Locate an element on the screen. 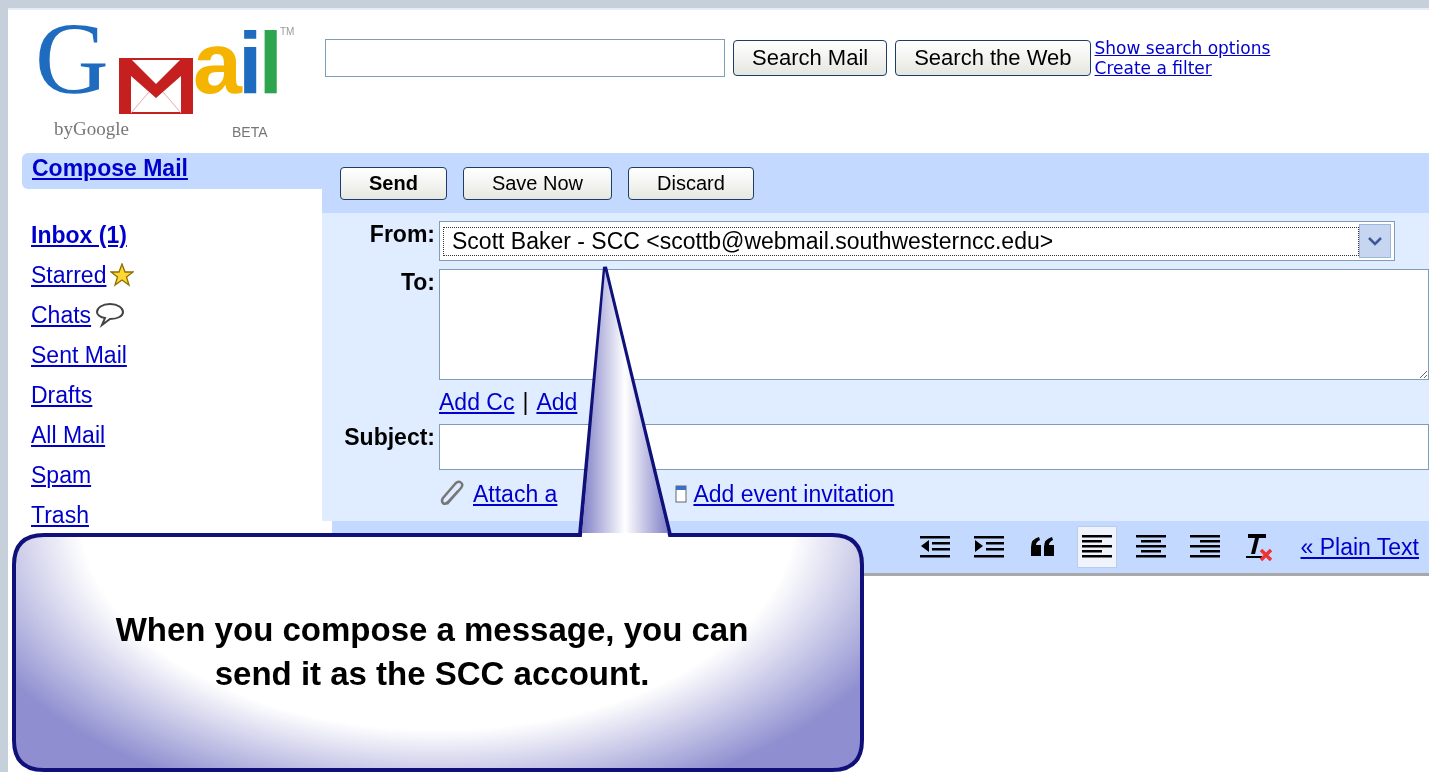 The height and width of the screenshot is (772, 1429). logo-wordmark: ail is located at coordinates (236, 63).